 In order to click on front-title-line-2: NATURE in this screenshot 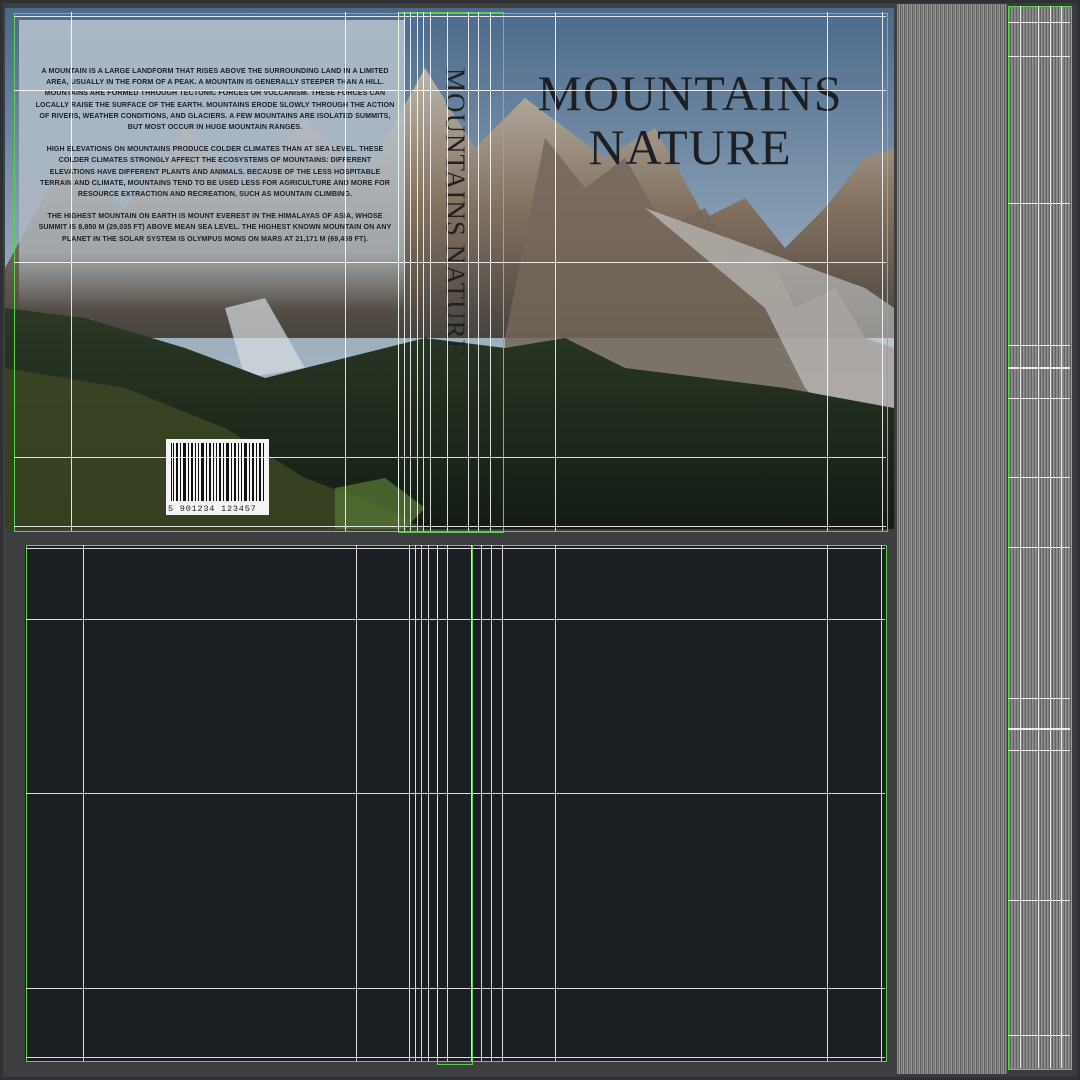, I will do `click(690, 147)`.